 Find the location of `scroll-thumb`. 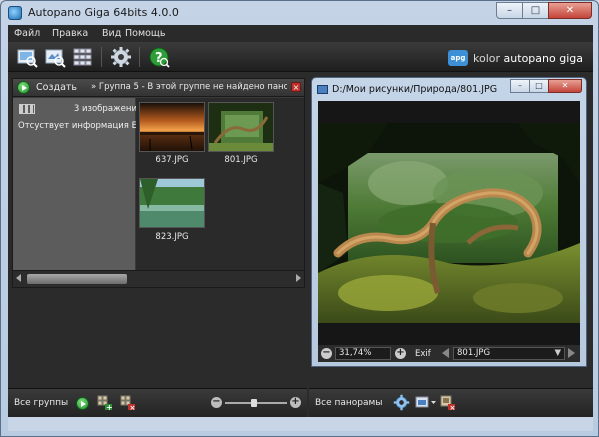

scroll-thumb is located at coordinates (77, 279).